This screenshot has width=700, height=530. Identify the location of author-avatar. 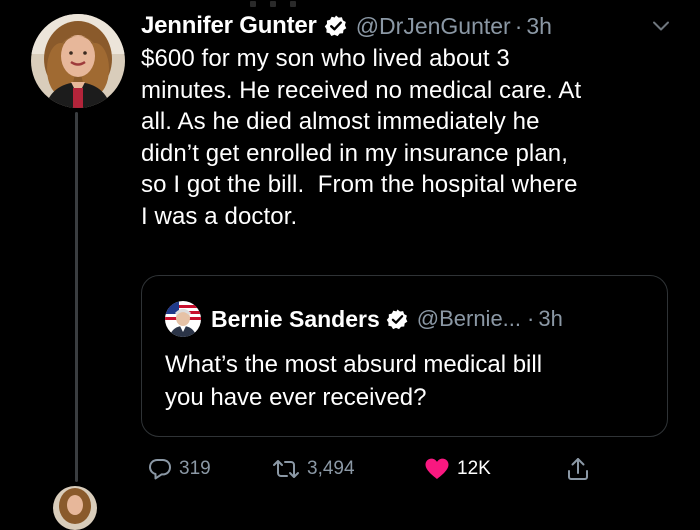
(78, 61).